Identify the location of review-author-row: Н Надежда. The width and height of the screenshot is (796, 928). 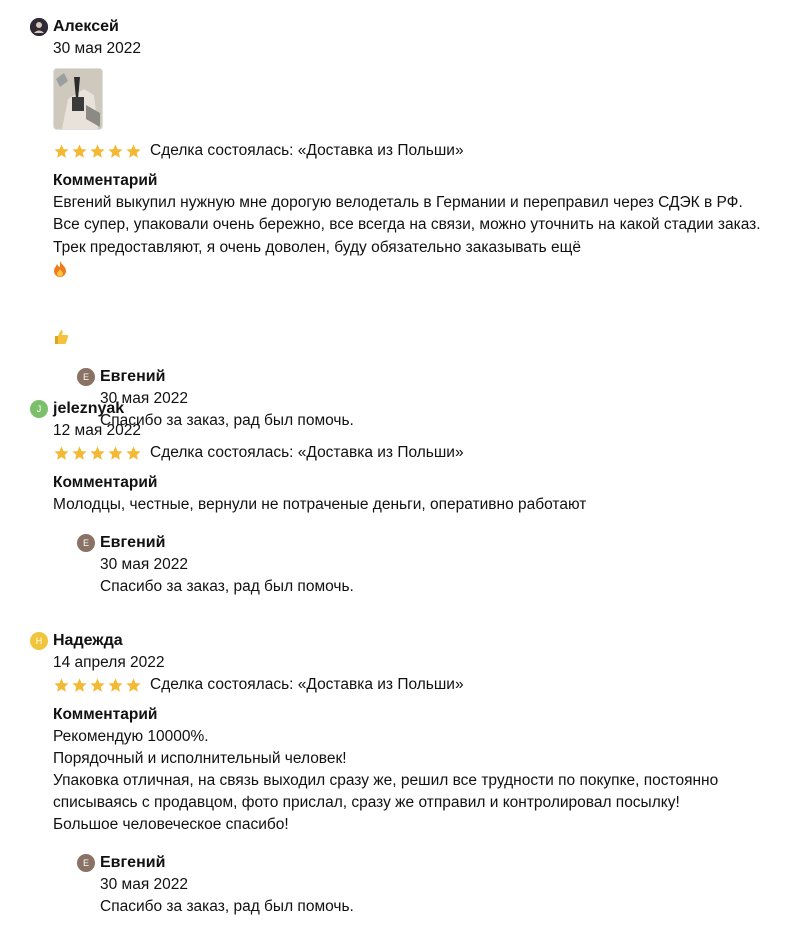
(405, 641).